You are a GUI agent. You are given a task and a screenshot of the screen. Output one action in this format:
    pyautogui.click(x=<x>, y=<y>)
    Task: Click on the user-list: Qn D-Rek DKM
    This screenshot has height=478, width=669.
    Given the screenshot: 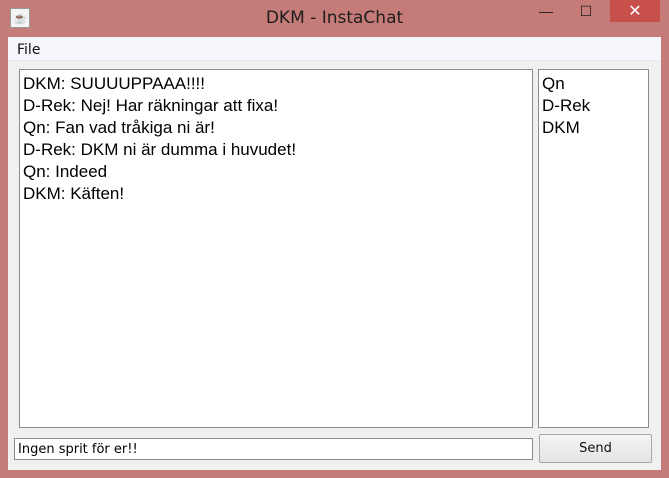 What is the action you would take?
    pyautogui.click(x=593, y=248)
    